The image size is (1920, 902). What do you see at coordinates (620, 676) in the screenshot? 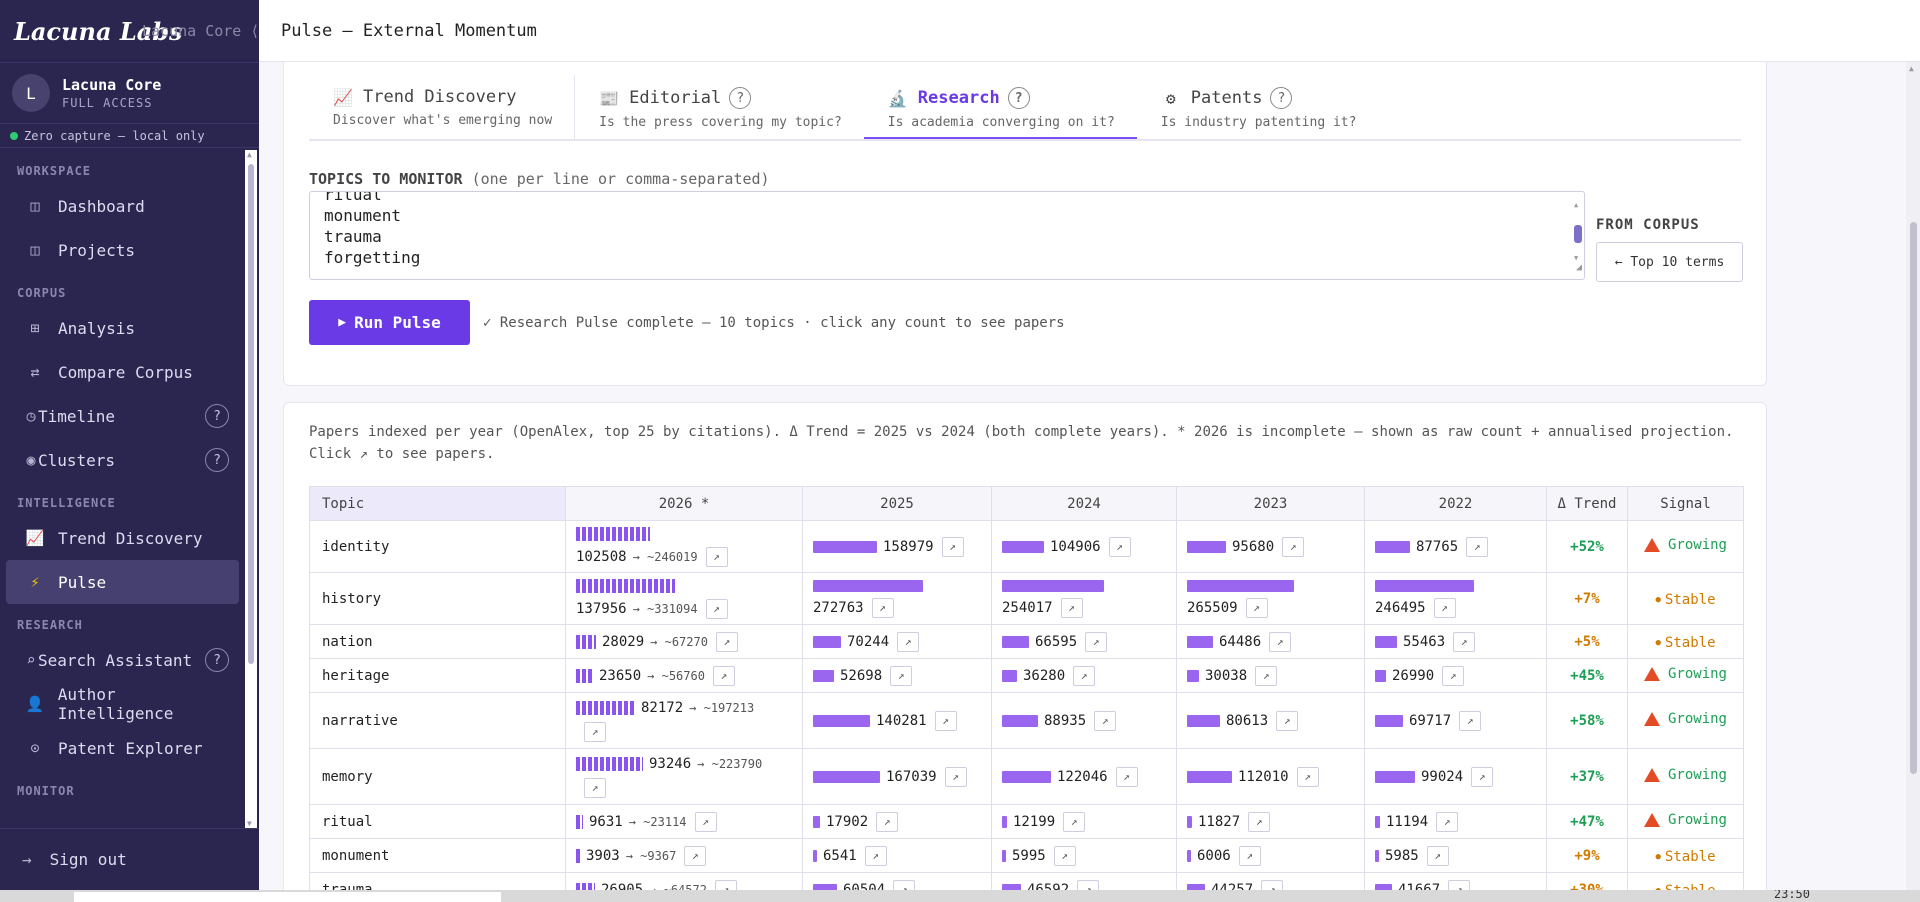
I see `count-value: 23650` at bounding box center [620, 676].